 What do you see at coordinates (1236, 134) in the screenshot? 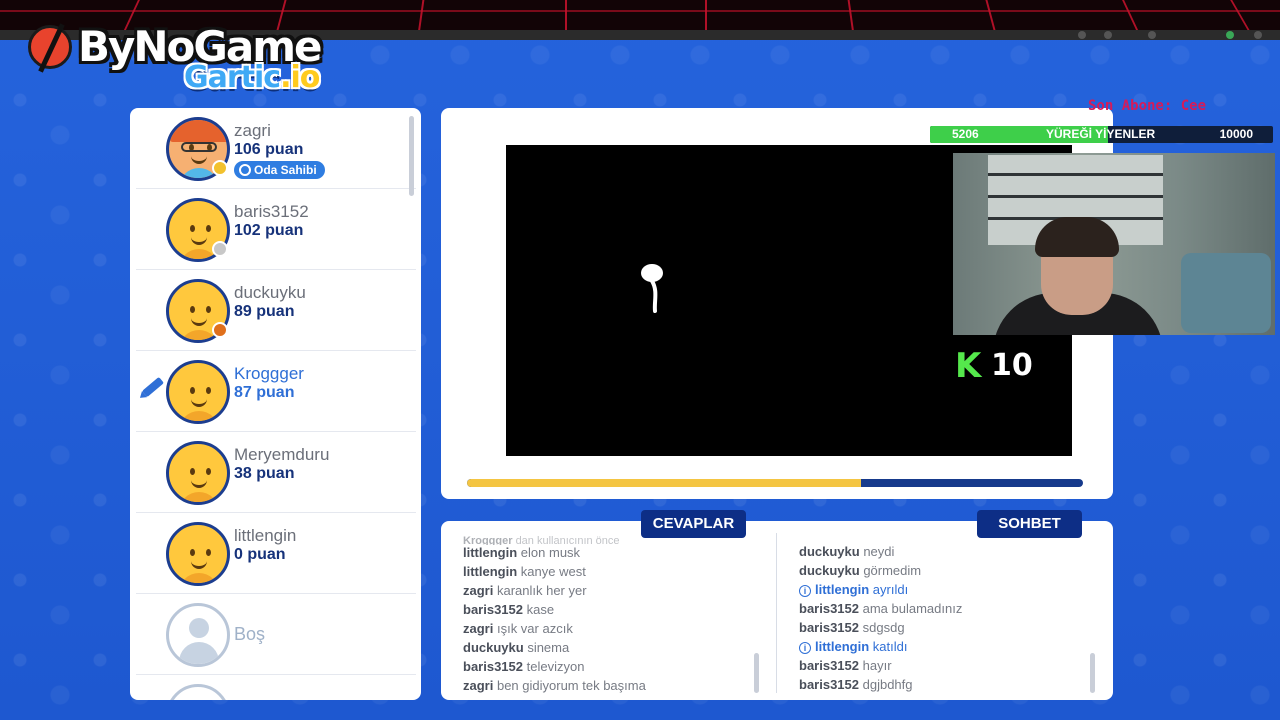
I see `goal-target: 10000` at bounding box center [1236, 134].